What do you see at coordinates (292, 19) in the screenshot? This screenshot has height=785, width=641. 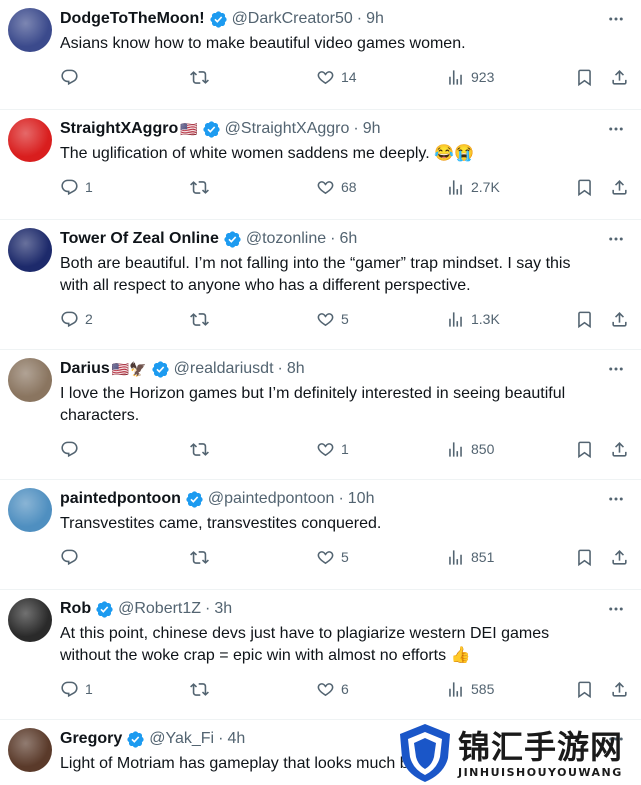 I see `user-handle: @DarkCreator50` at bounding box center [292, 19].